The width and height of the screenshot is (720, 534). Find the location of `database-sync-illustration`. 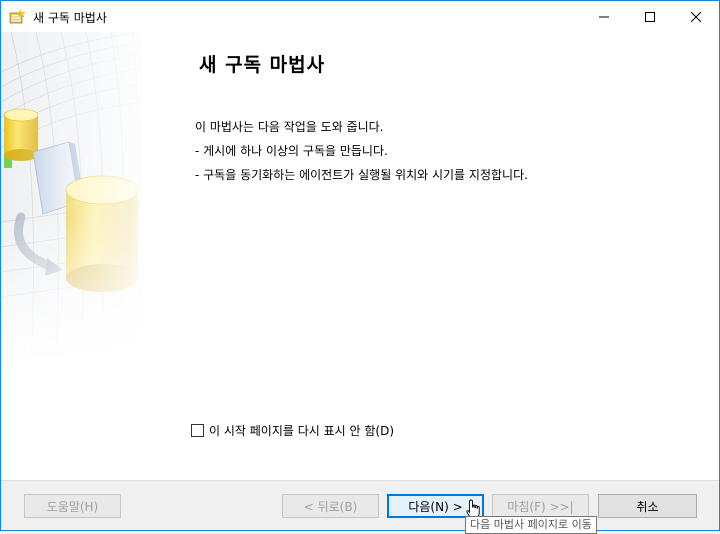

database-sync-illustration is located at coordinates (72, 197).